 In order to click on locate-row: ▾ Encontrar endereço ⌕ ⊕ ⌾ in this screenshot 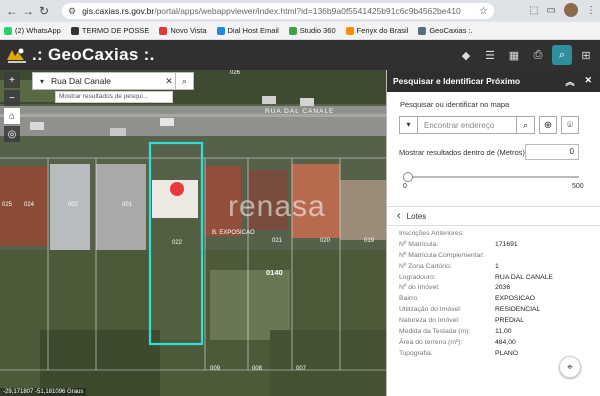, I will do `click(494, 125)`.